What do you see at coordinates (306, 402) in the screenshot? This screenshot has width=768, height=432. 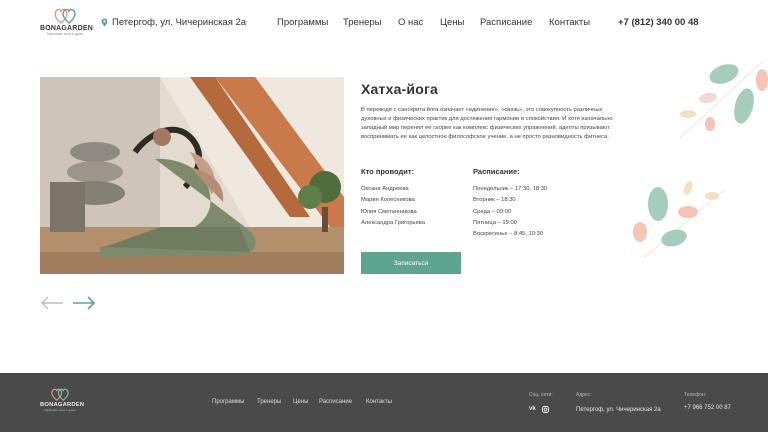 I see `footer-nav-prices: Цены` at bounding box center [306, 402].